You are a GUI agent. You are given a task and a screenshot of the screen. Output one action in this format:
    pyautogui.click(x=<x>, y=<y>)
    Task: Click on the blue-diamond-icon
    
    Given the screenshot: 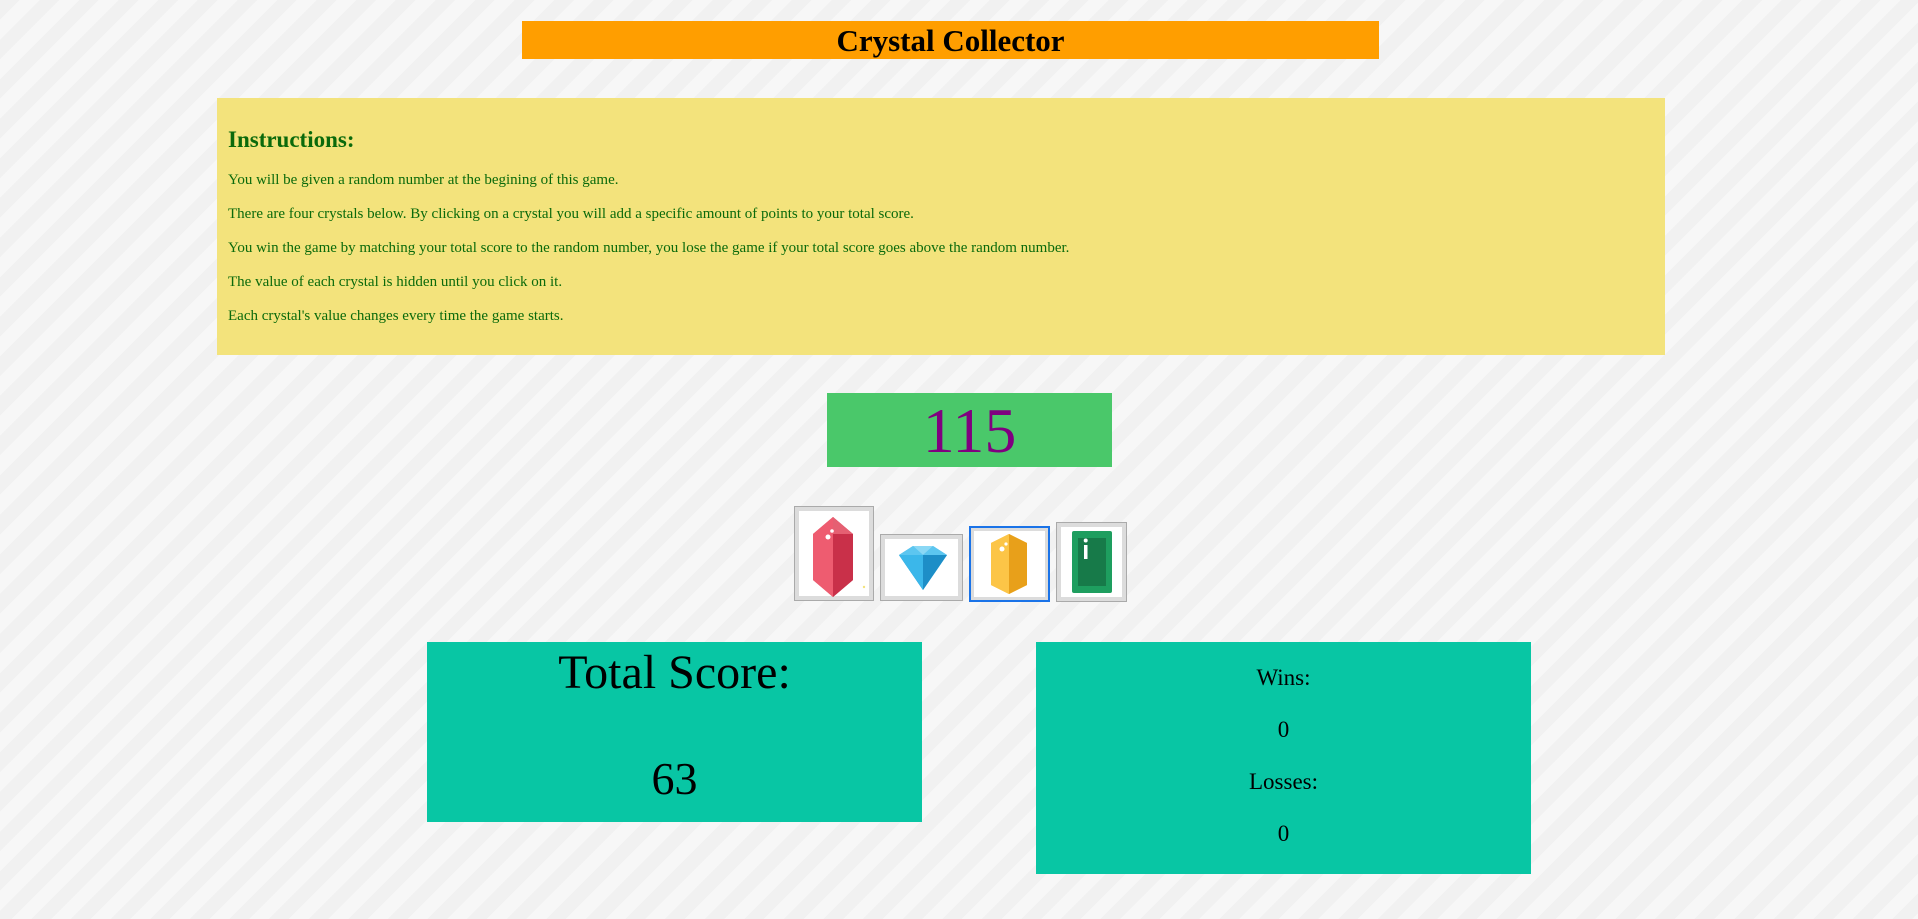 What is the action you would take?
    pyautogui.click(x=923, y=568)
    